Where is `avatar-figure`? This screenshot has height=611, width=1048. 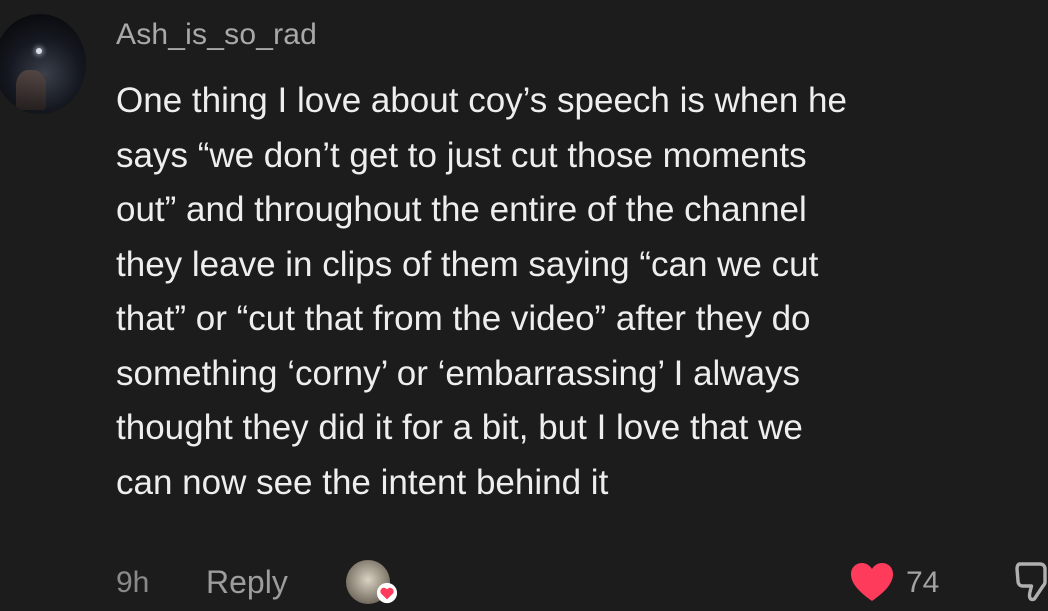
avatar-figure is located at coordinates (31, 90).